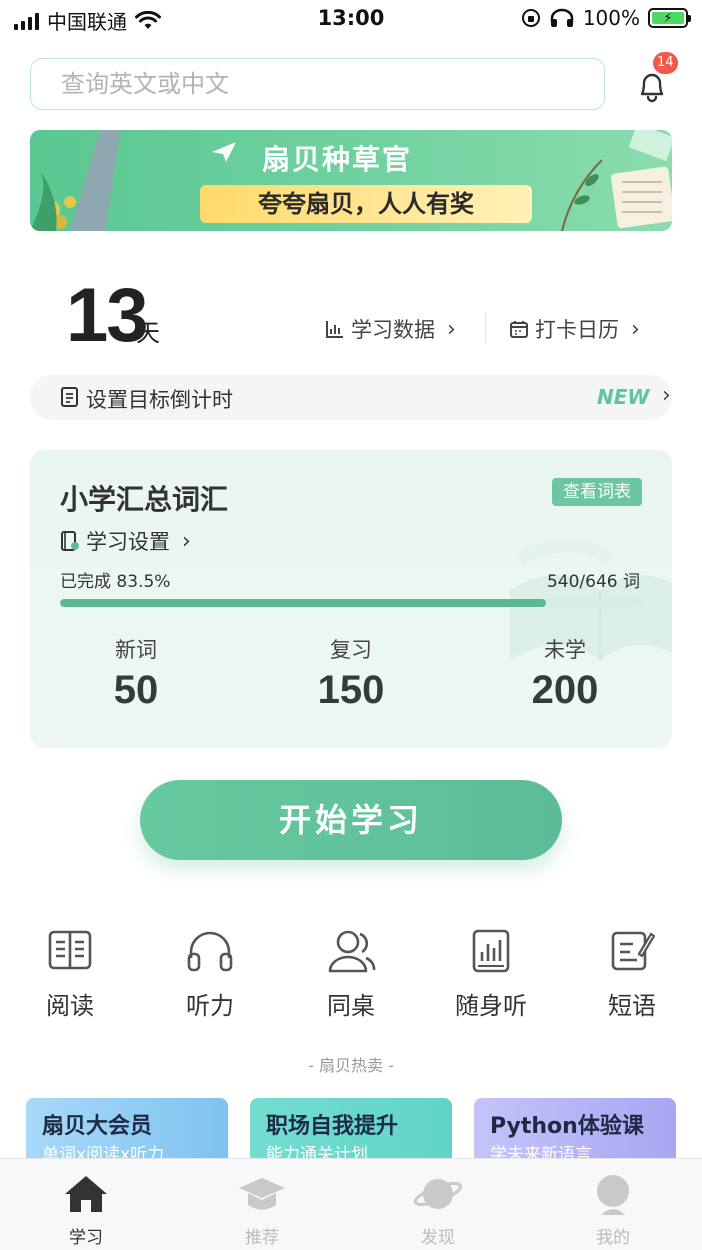 The width and height of the screenshot is (702, 1250). Describe the element at coordinates (491, 951) in the screenshot. I see `audio-player-icon` at that location.